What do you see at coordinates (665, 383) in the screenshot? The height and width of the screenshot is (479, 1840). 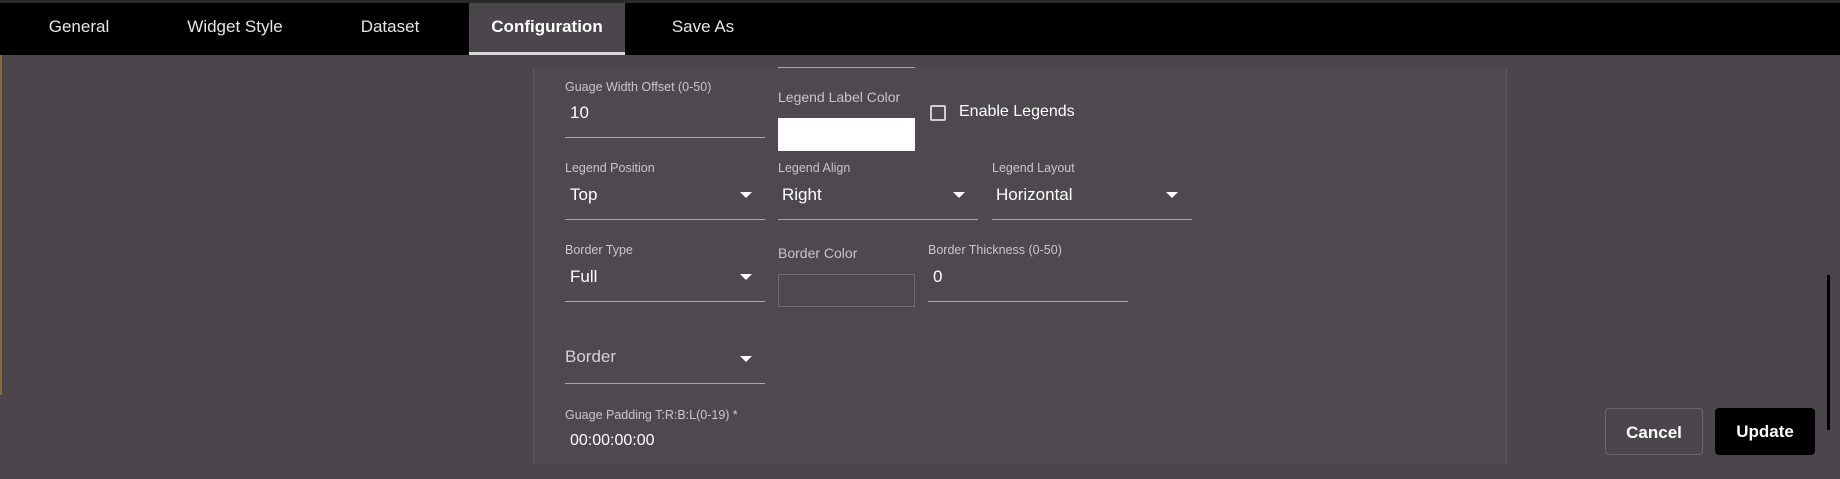 I see `border-select-underline` at bounding box center [665, 383].